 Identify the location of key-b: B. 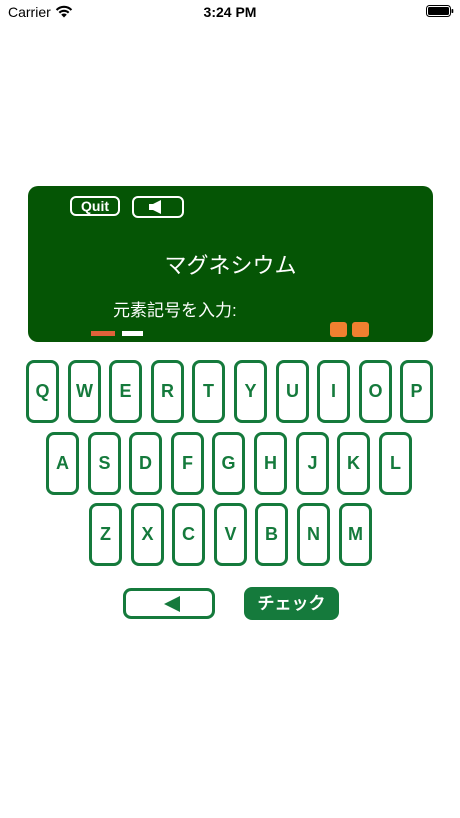
(271, 534).